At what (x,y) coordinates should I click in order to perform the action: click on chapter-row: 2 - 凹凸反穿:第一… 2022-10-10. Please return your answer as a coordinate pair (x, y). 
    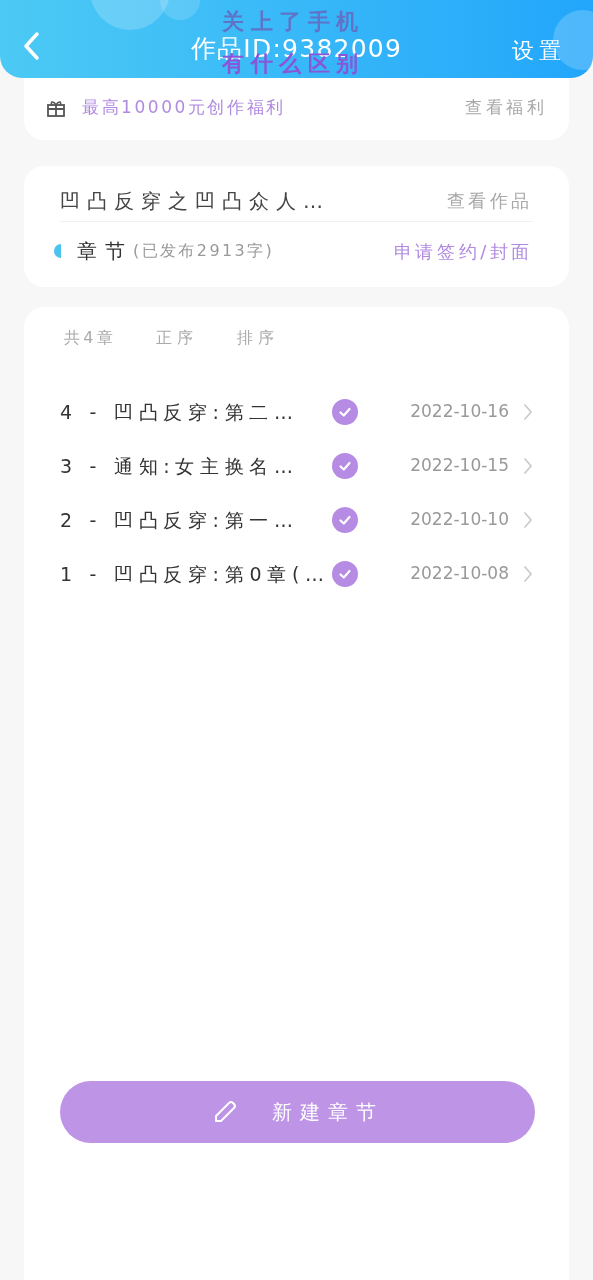
    Looking at the image, I should click on (296, 520).